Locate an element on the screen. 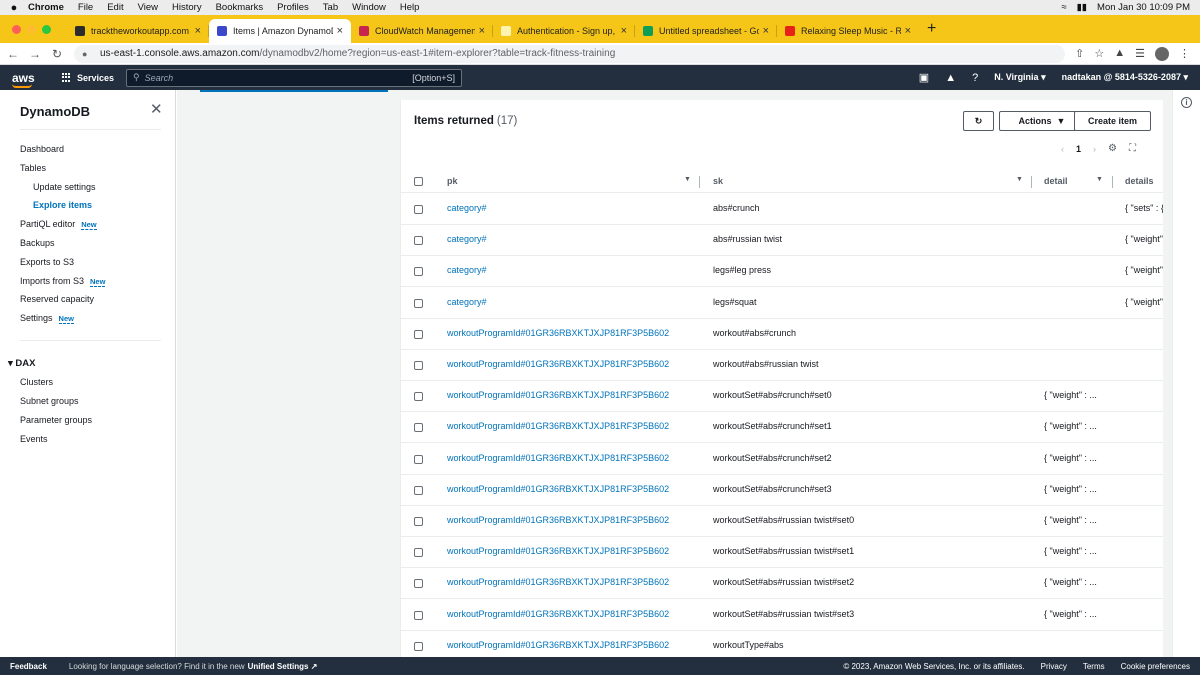  back-icon: ← is located at coordinates (13, 54).